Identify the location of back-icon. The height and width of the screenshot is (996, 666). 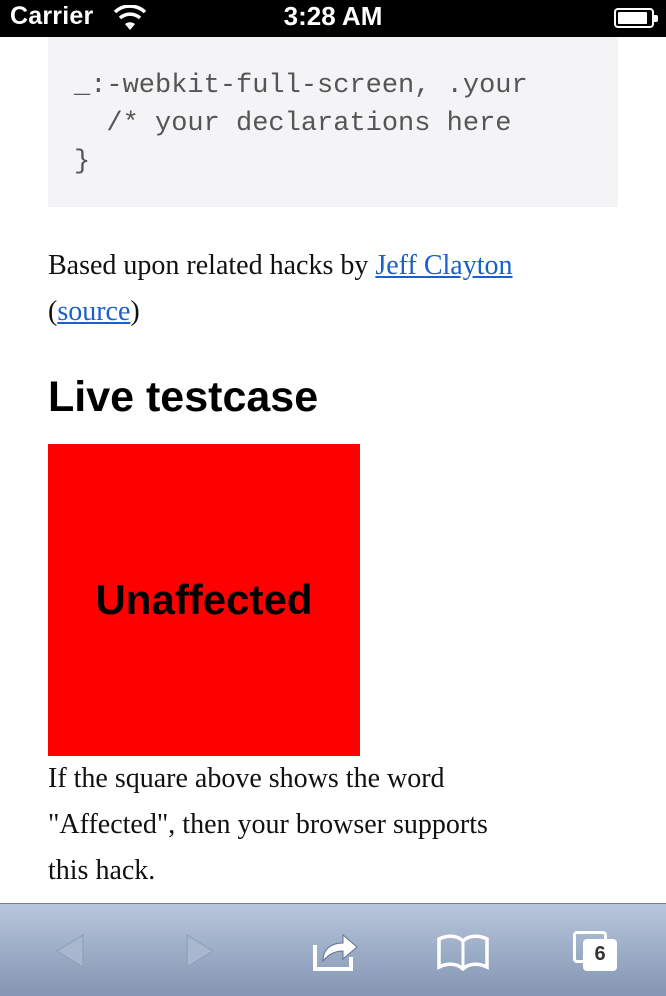
(70, 950).